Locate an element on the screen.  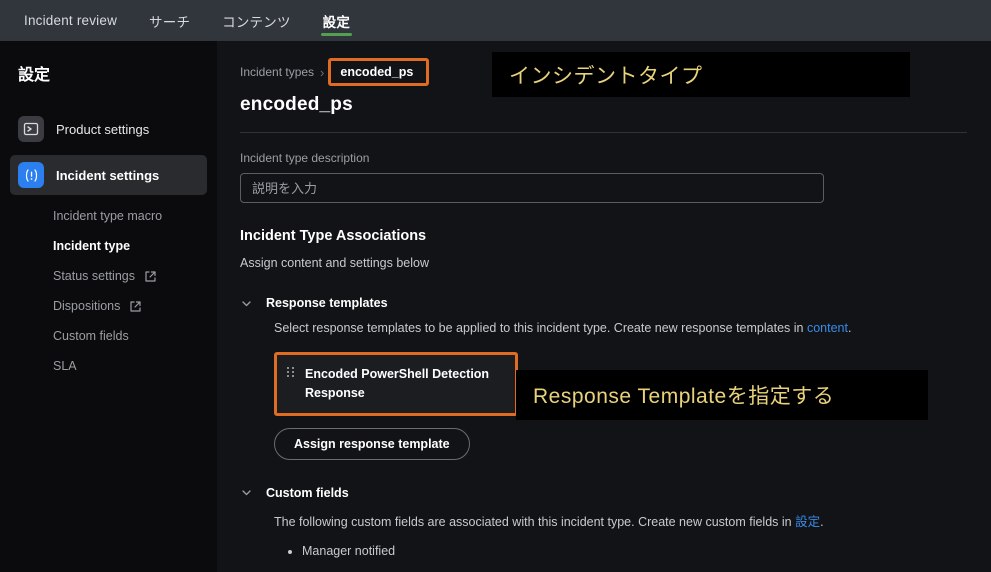
sidebar-item-incident-type: Incident type is located at coordinates (135, 246).